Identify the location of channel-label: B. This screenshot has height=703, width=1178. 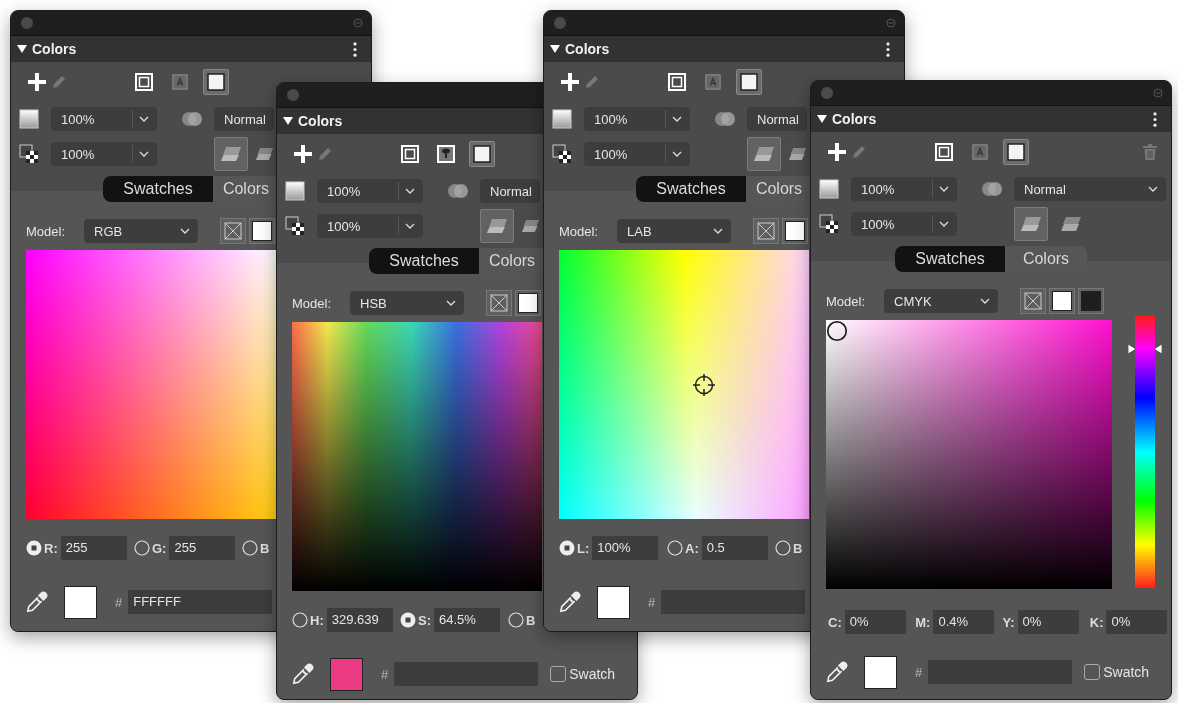
(798, 548).